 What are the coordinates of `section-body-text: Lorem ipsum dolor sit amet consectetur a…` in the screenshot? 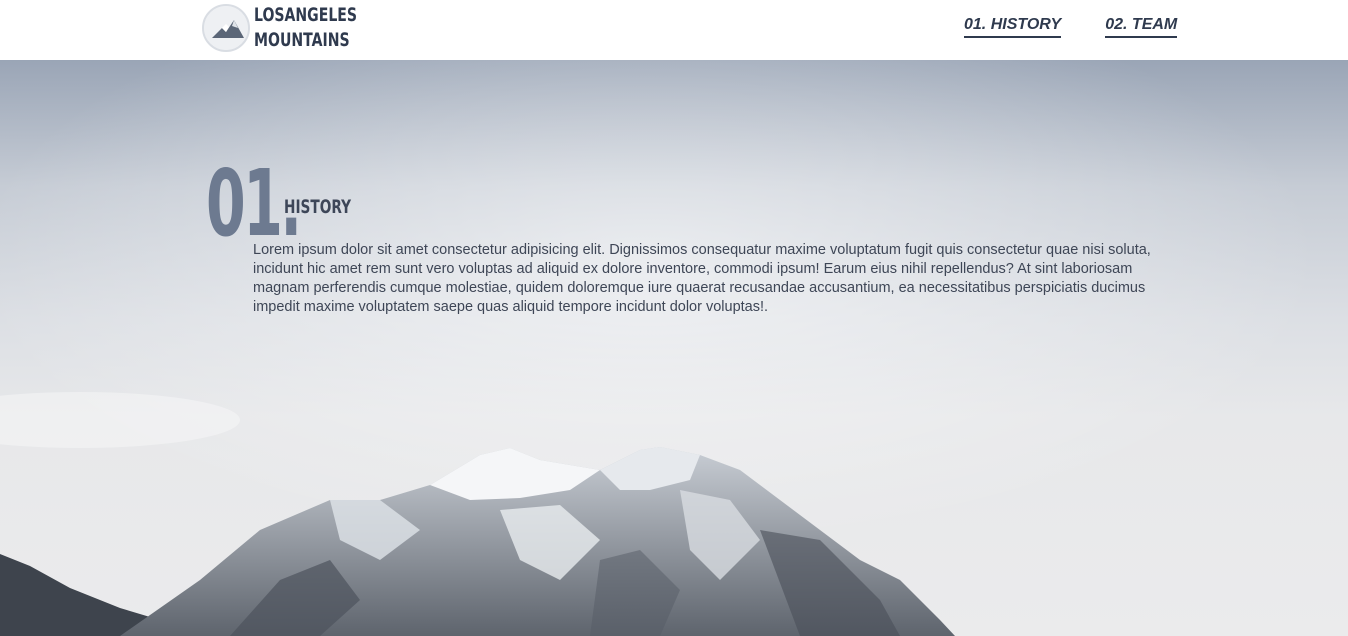 It's located at (702, 278).